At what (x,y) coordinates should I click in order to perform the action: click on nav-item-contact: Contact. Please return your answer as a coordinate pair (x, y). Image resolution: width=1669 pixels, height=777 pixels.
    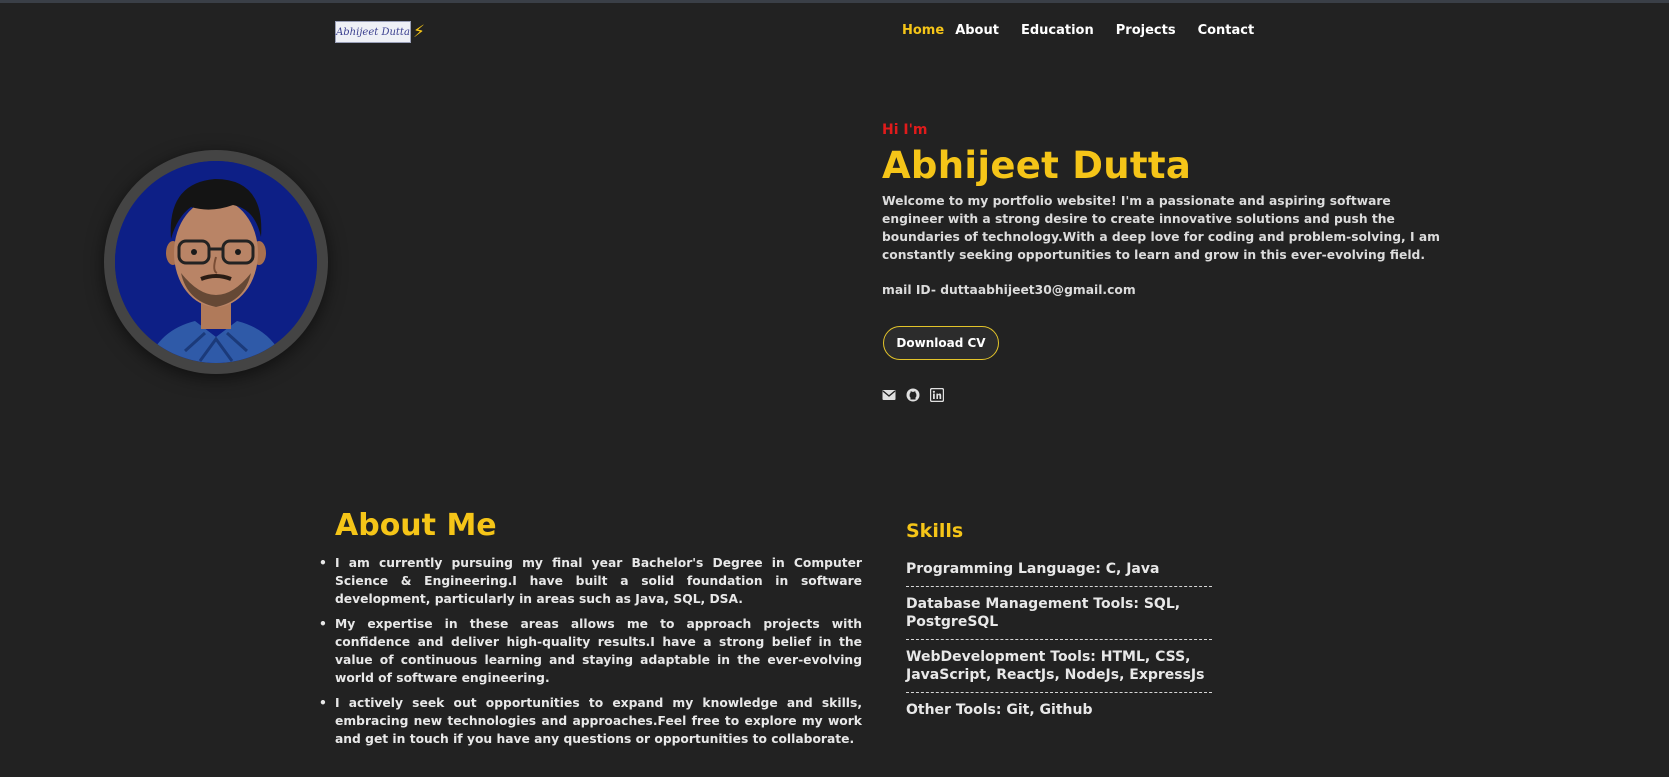
    Looking at the image, I should click on (1226, 30).